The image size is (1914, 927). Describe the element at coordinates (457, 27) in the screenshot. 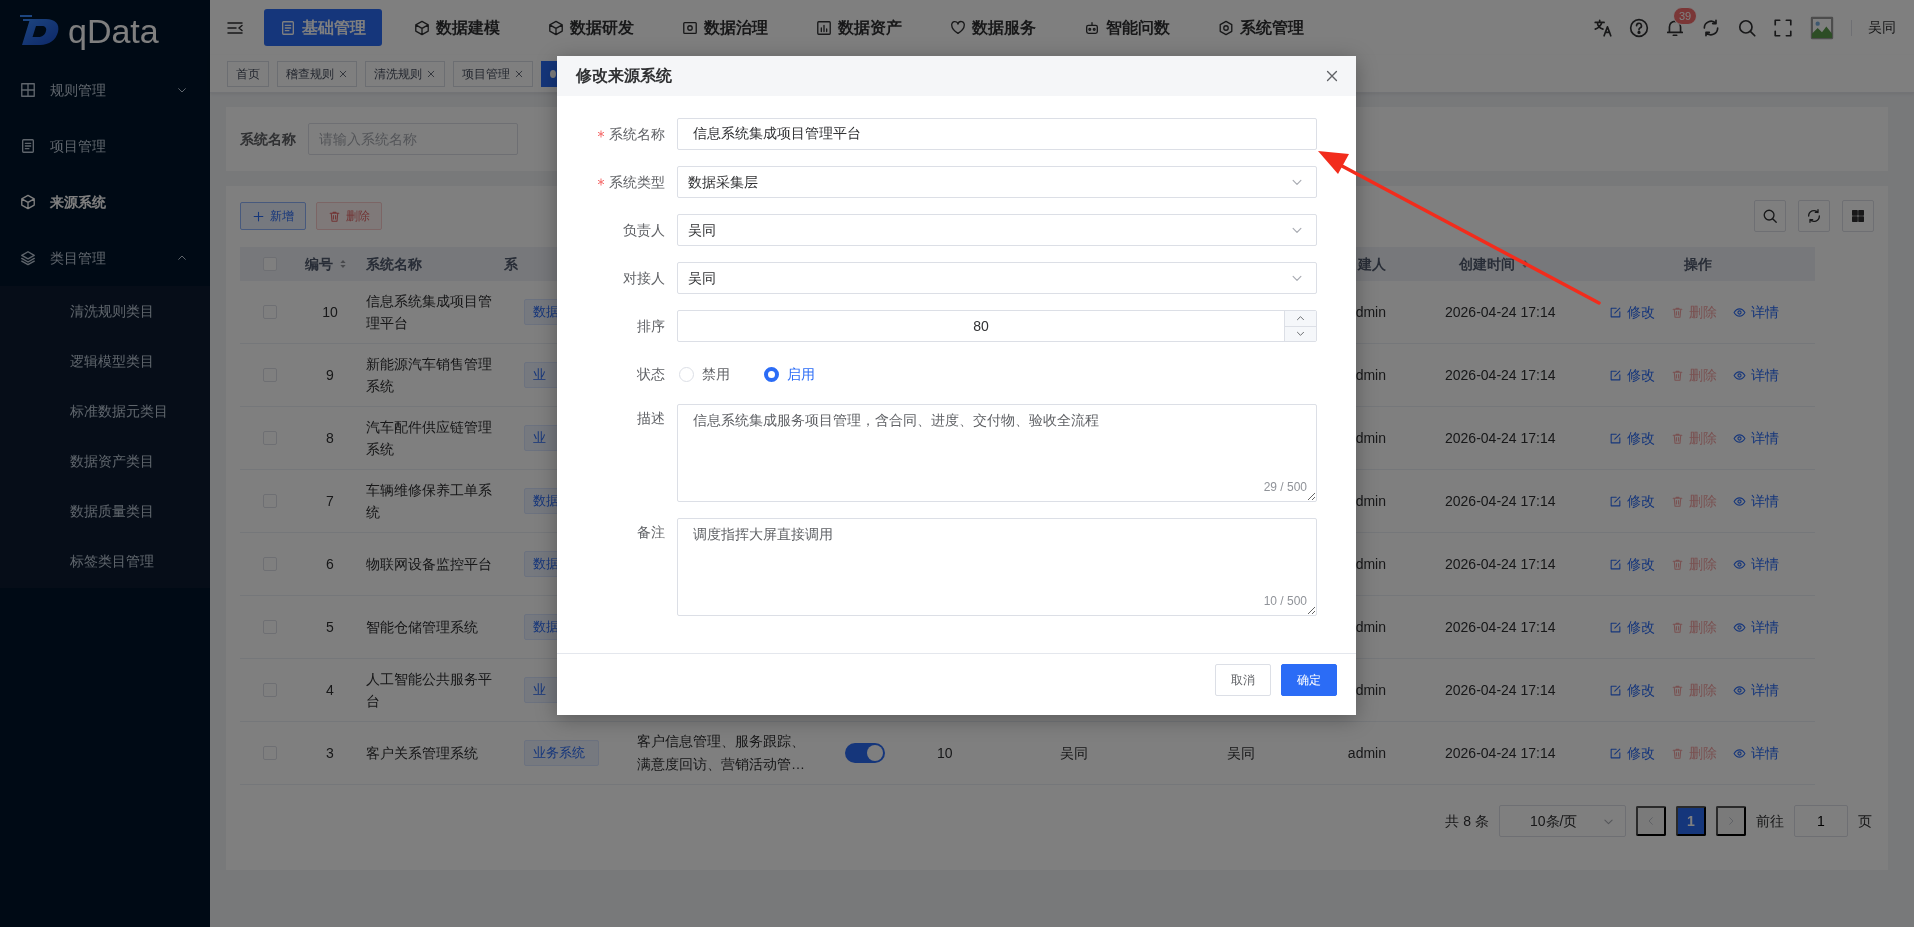

I see `nav-tab: 数据建模` at that location.